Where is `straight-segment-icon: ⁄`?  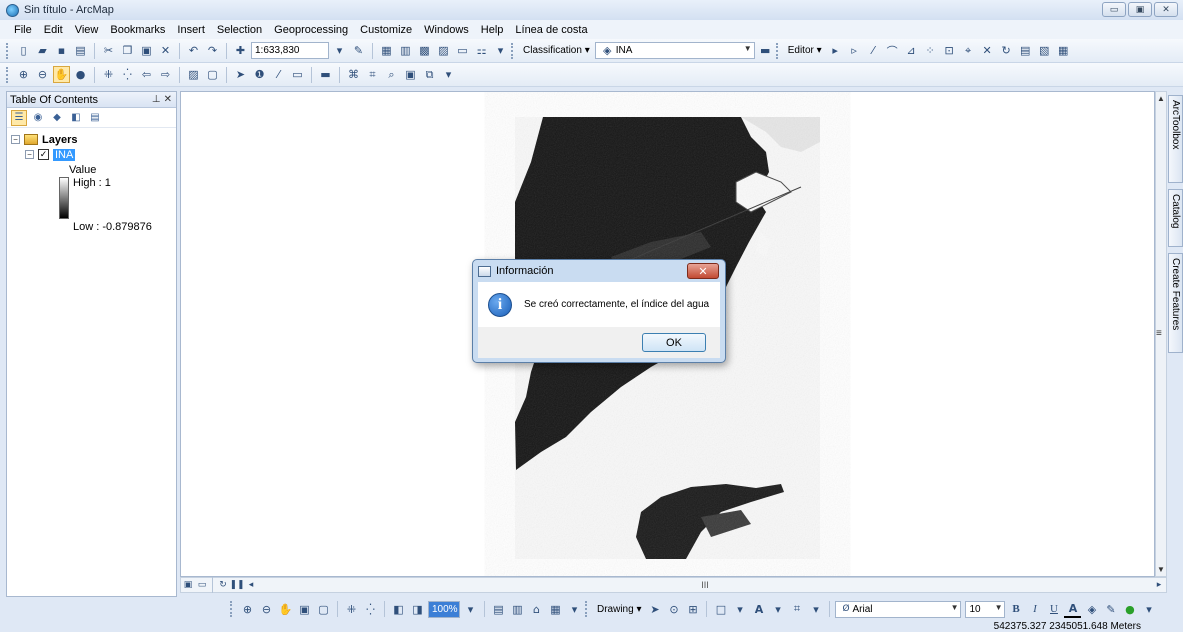 straight-segment-icon: ⁄ is located at coordinates (873, 50).